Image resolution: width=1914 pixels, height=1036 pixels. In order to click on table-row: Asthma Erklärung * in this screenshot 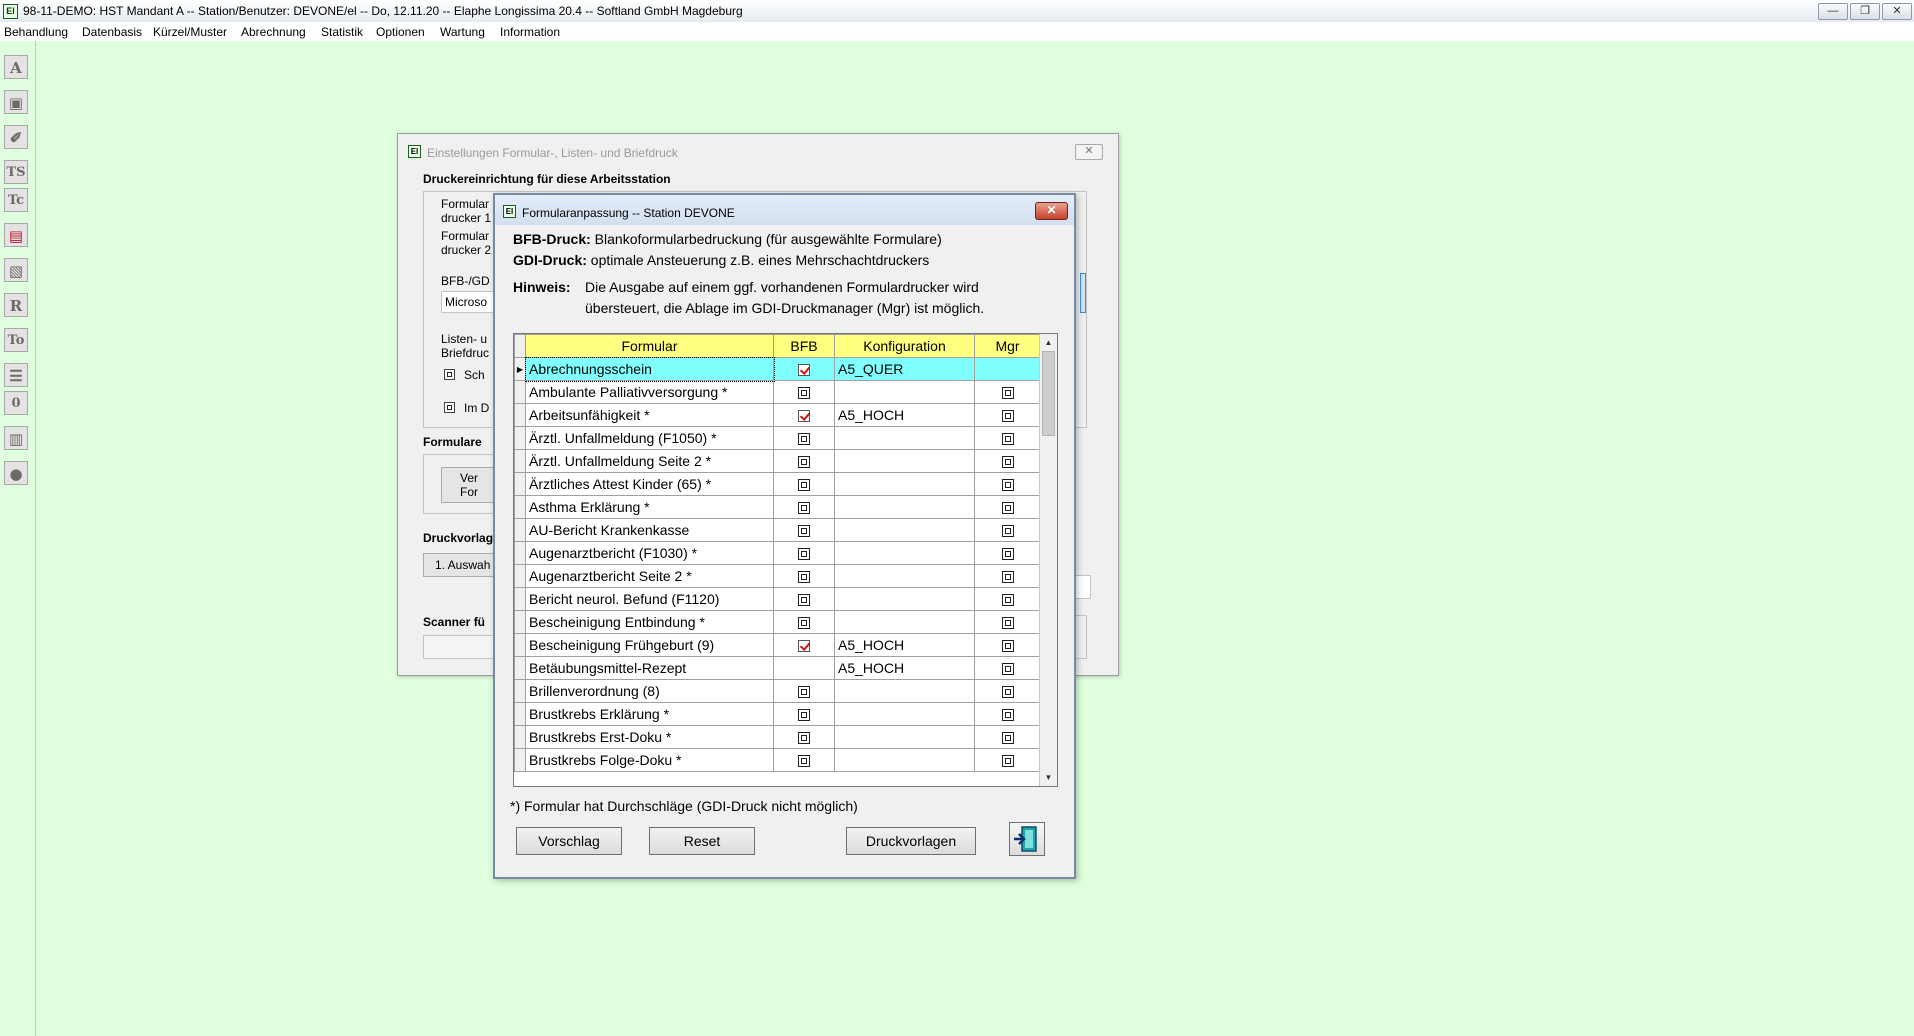, I will do `click(777, 507)`.